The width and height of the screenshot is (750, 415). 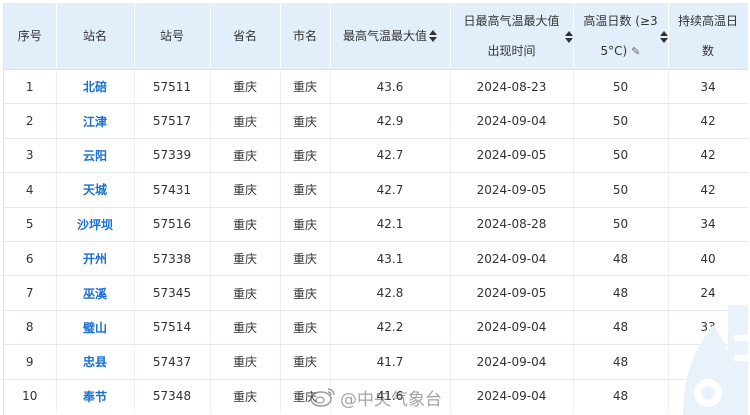 I want to click on cell-seq: 7, so click(x=30, y=293).